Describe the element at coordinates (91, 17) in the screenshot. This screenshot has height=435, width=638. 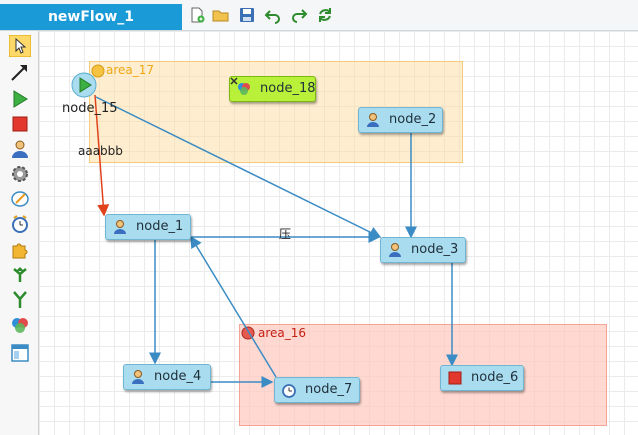
I see `tab-newflow: newFlow_1` at that location.